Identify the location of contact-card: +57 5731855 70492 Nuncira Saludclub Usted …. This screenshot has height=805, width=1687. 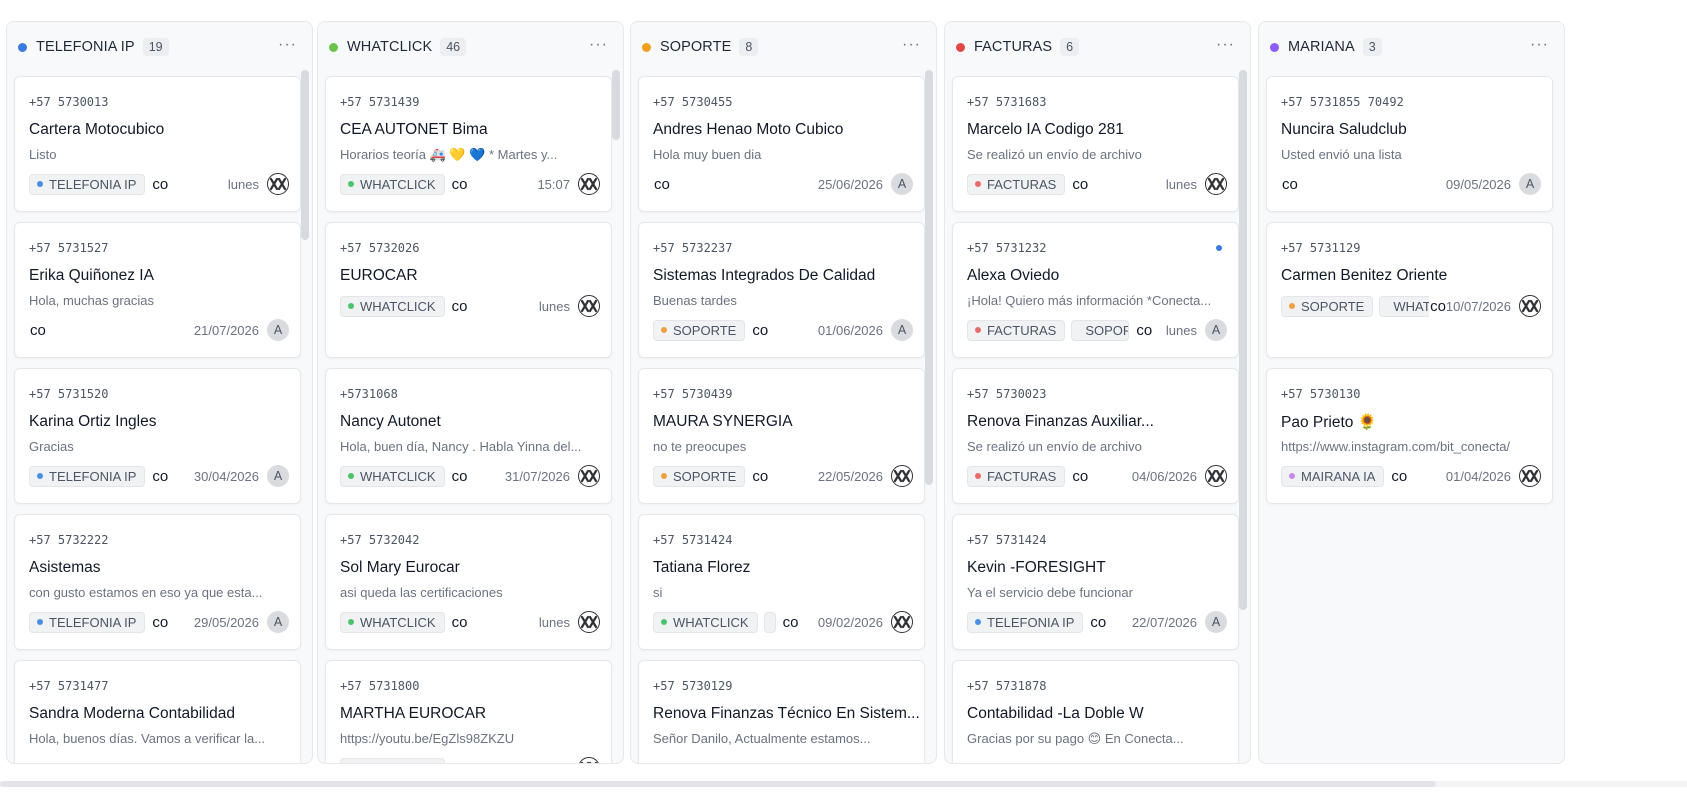
(1409, 144).